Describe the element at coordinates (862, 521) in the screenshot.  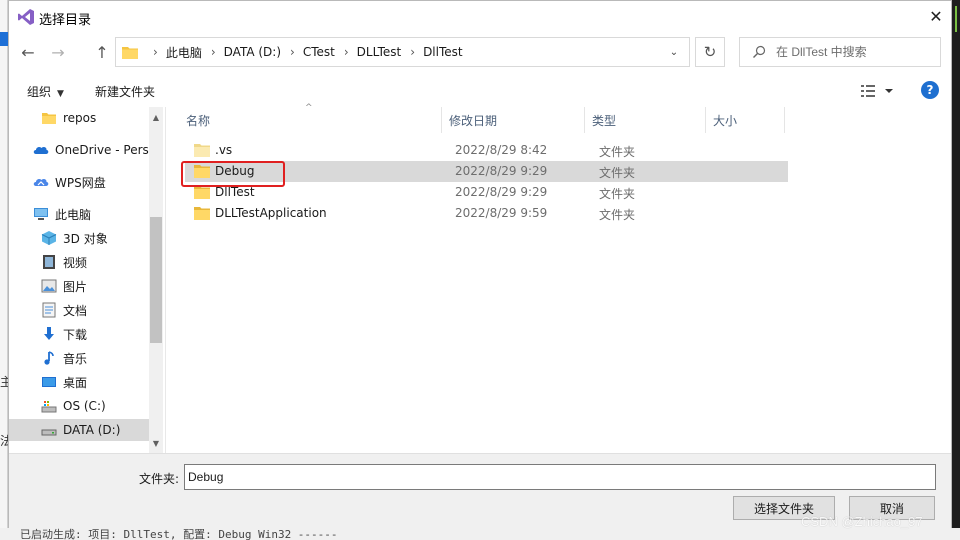
I see `watermark: CSDN @Zhichao_97` at that location.